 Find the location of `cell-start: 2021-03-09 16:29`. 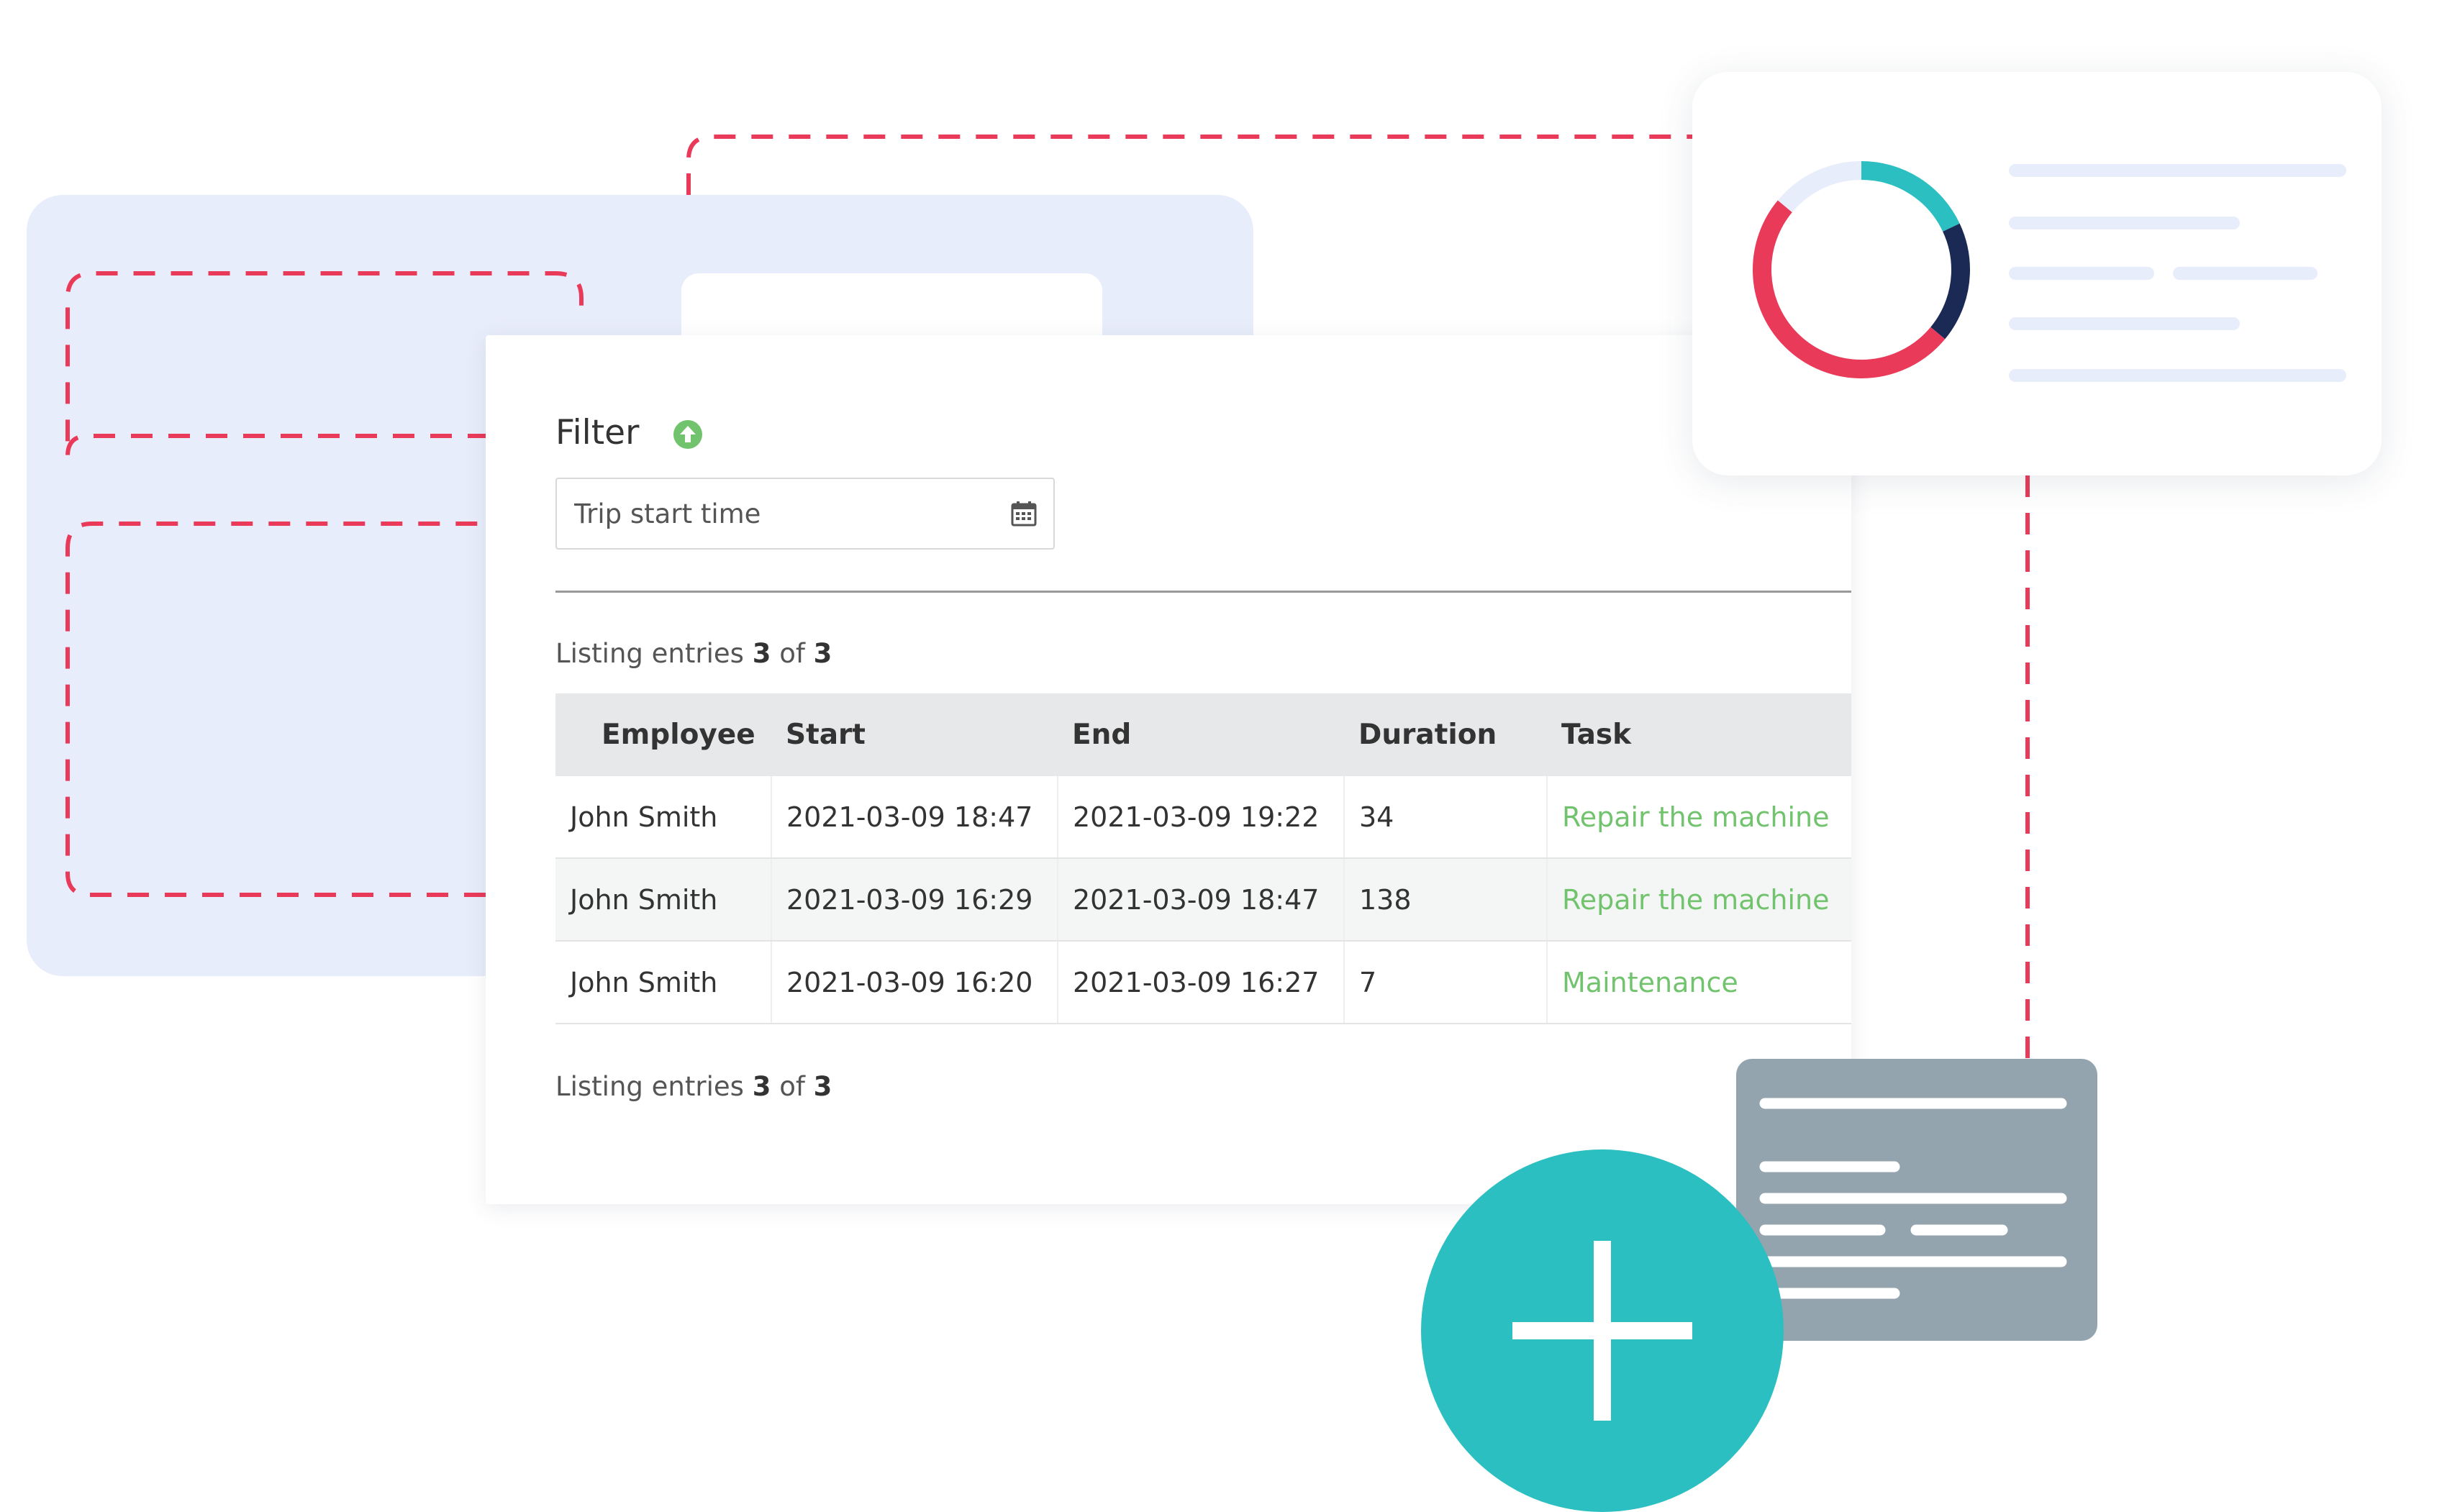

cell-start: 2021-03-09 16:29 is located at coordinates (914, 900).